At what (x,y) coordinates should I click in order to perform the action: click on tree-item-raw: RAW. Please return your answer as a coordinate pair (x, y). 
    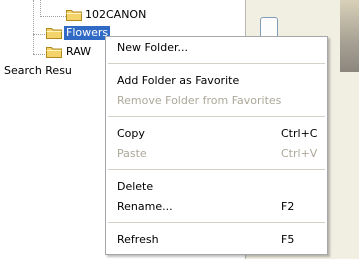
    Looking at the image, I should click on (78, 52).